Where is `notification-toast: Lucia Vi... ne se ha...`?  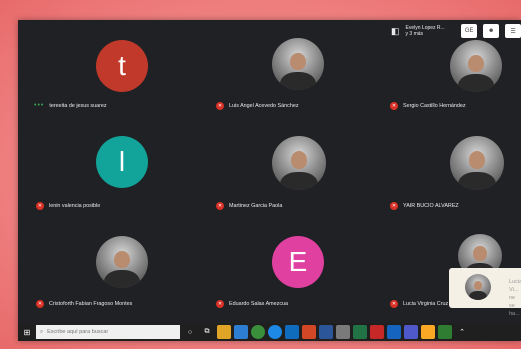
notification-toast: Lucia Vi... ne se ha... is located at coordinates (485, 292).